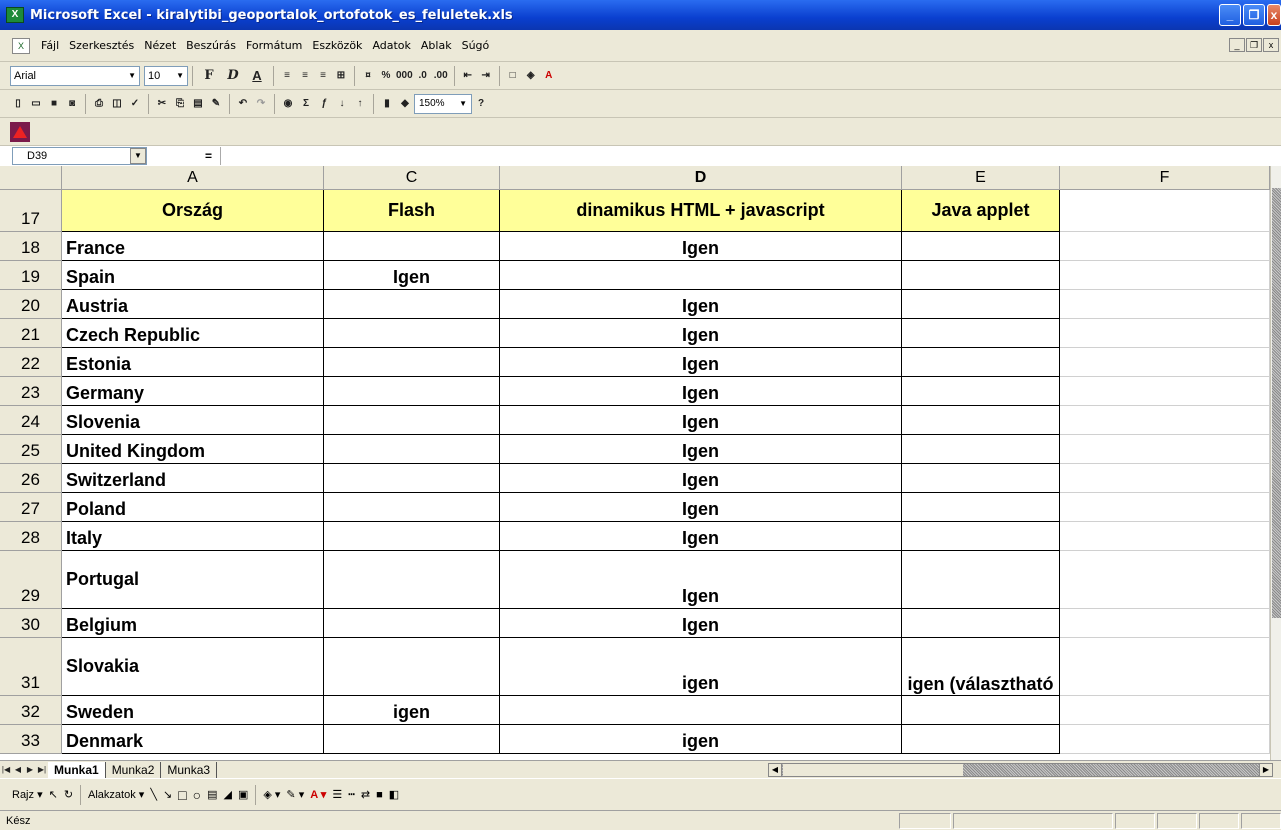 The image size is (1281, 830). What do you see at coordinates (404, 76) in the screenshot?
I see `thousands-icon: 000` at bounding box center [404, 76].